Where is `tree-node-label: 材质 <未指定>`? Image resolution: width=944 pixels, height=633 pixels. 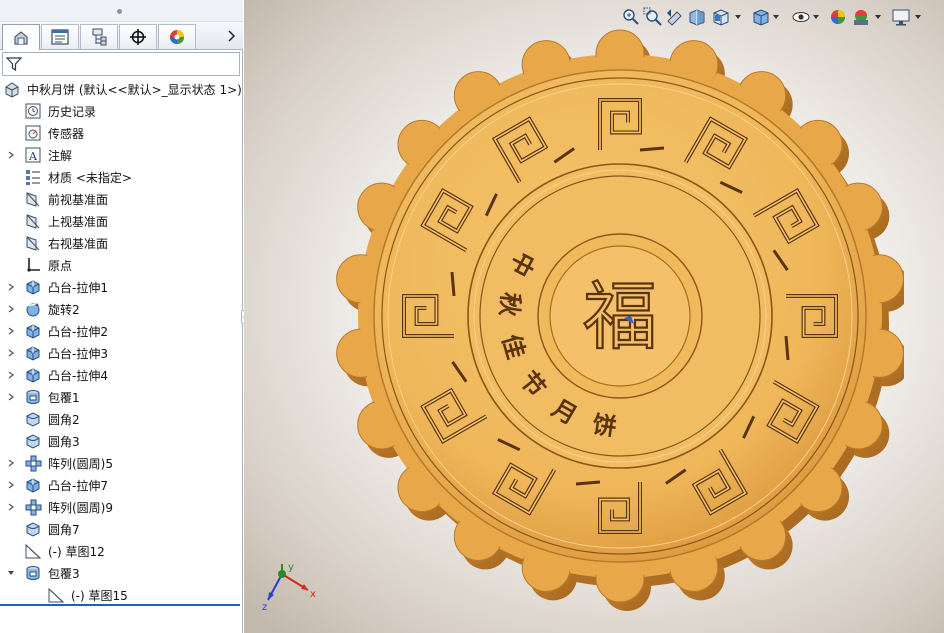 tree-node-label: 材质 <未指定> is located at coordinates (90, 178).